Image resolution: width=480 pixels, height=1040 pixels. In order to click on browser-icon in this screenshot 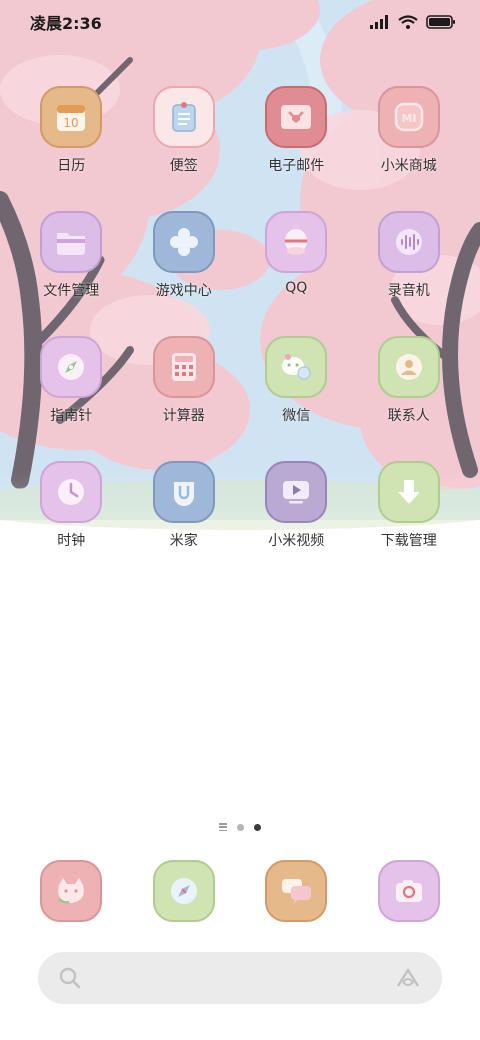, I will do `click(183, 891)`.